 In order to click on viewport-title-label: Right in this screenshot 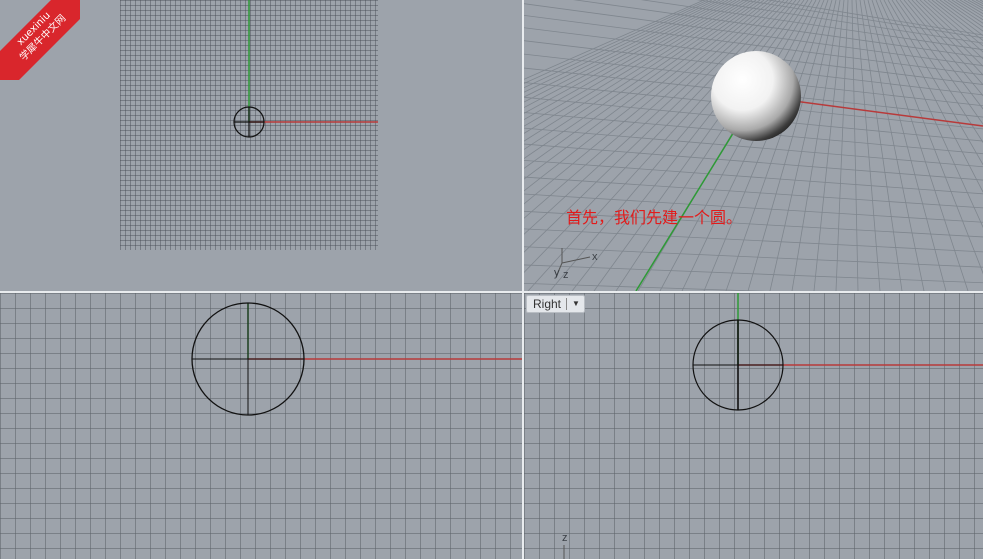, I will do `click(547, 304)`.